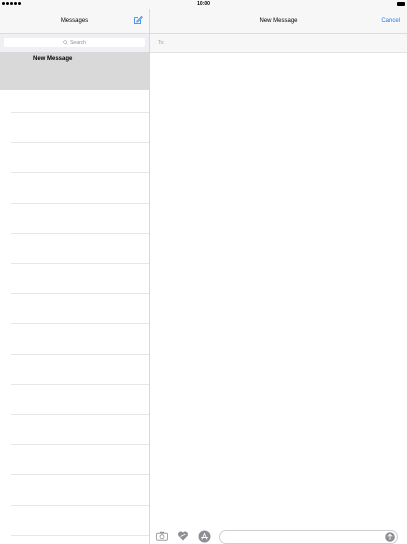 Image resolution: width=407 pixels, height=544 pixels. I want to click on status-bar: 10:00, so click(203, 4).